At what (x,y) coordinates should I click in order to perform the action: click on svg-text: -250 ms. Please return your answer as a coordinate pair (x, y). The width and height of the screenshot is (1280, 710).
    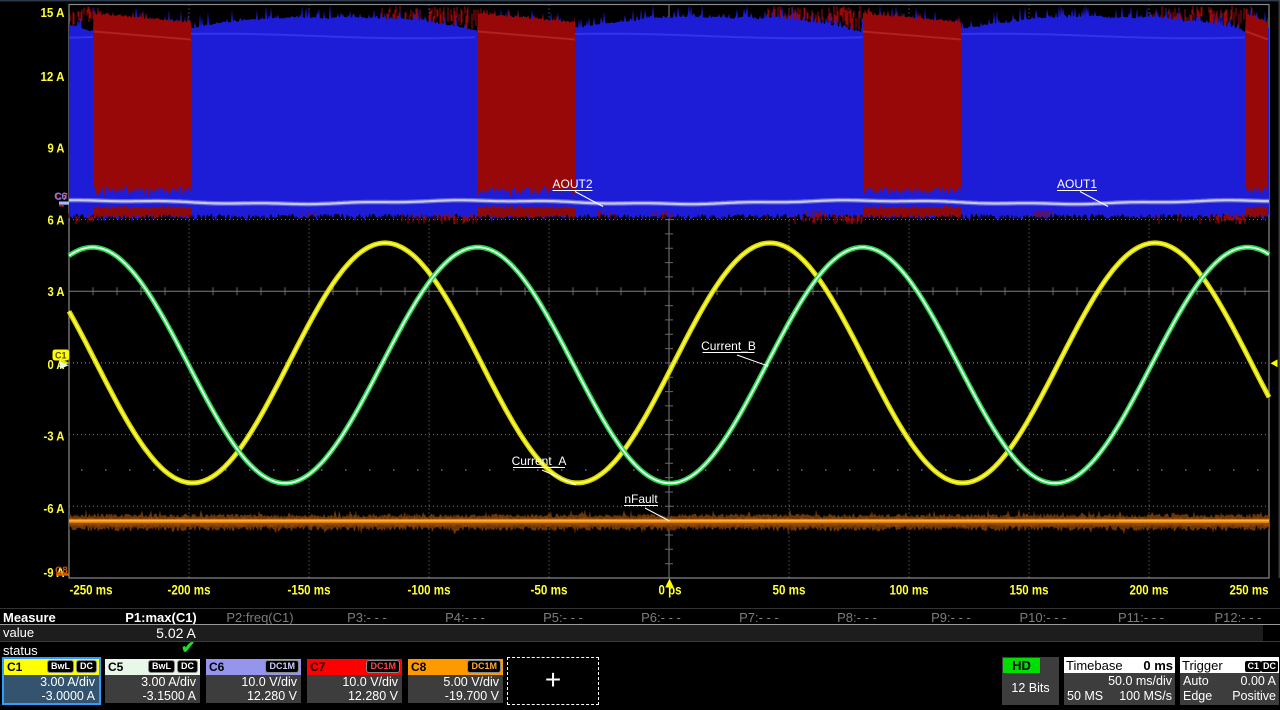
    Looking at the image, I should click on (91, 590).